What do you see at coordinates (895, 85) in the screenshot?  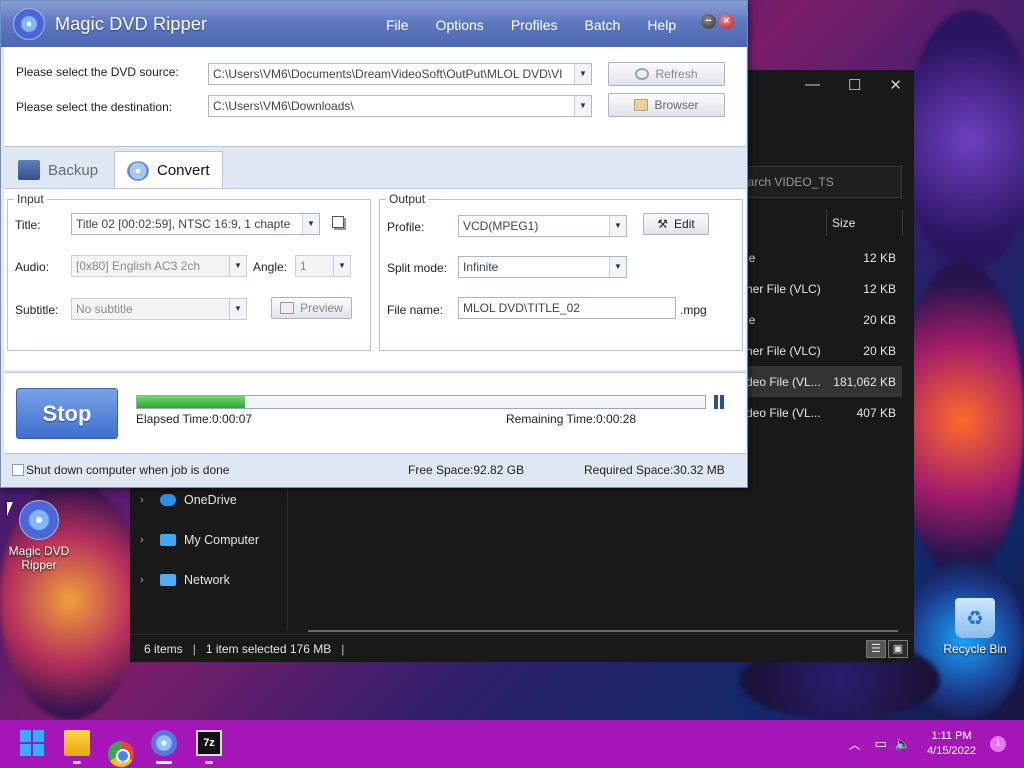 I see `explorer-close-button: ✕` at bounding box center [895, 85].